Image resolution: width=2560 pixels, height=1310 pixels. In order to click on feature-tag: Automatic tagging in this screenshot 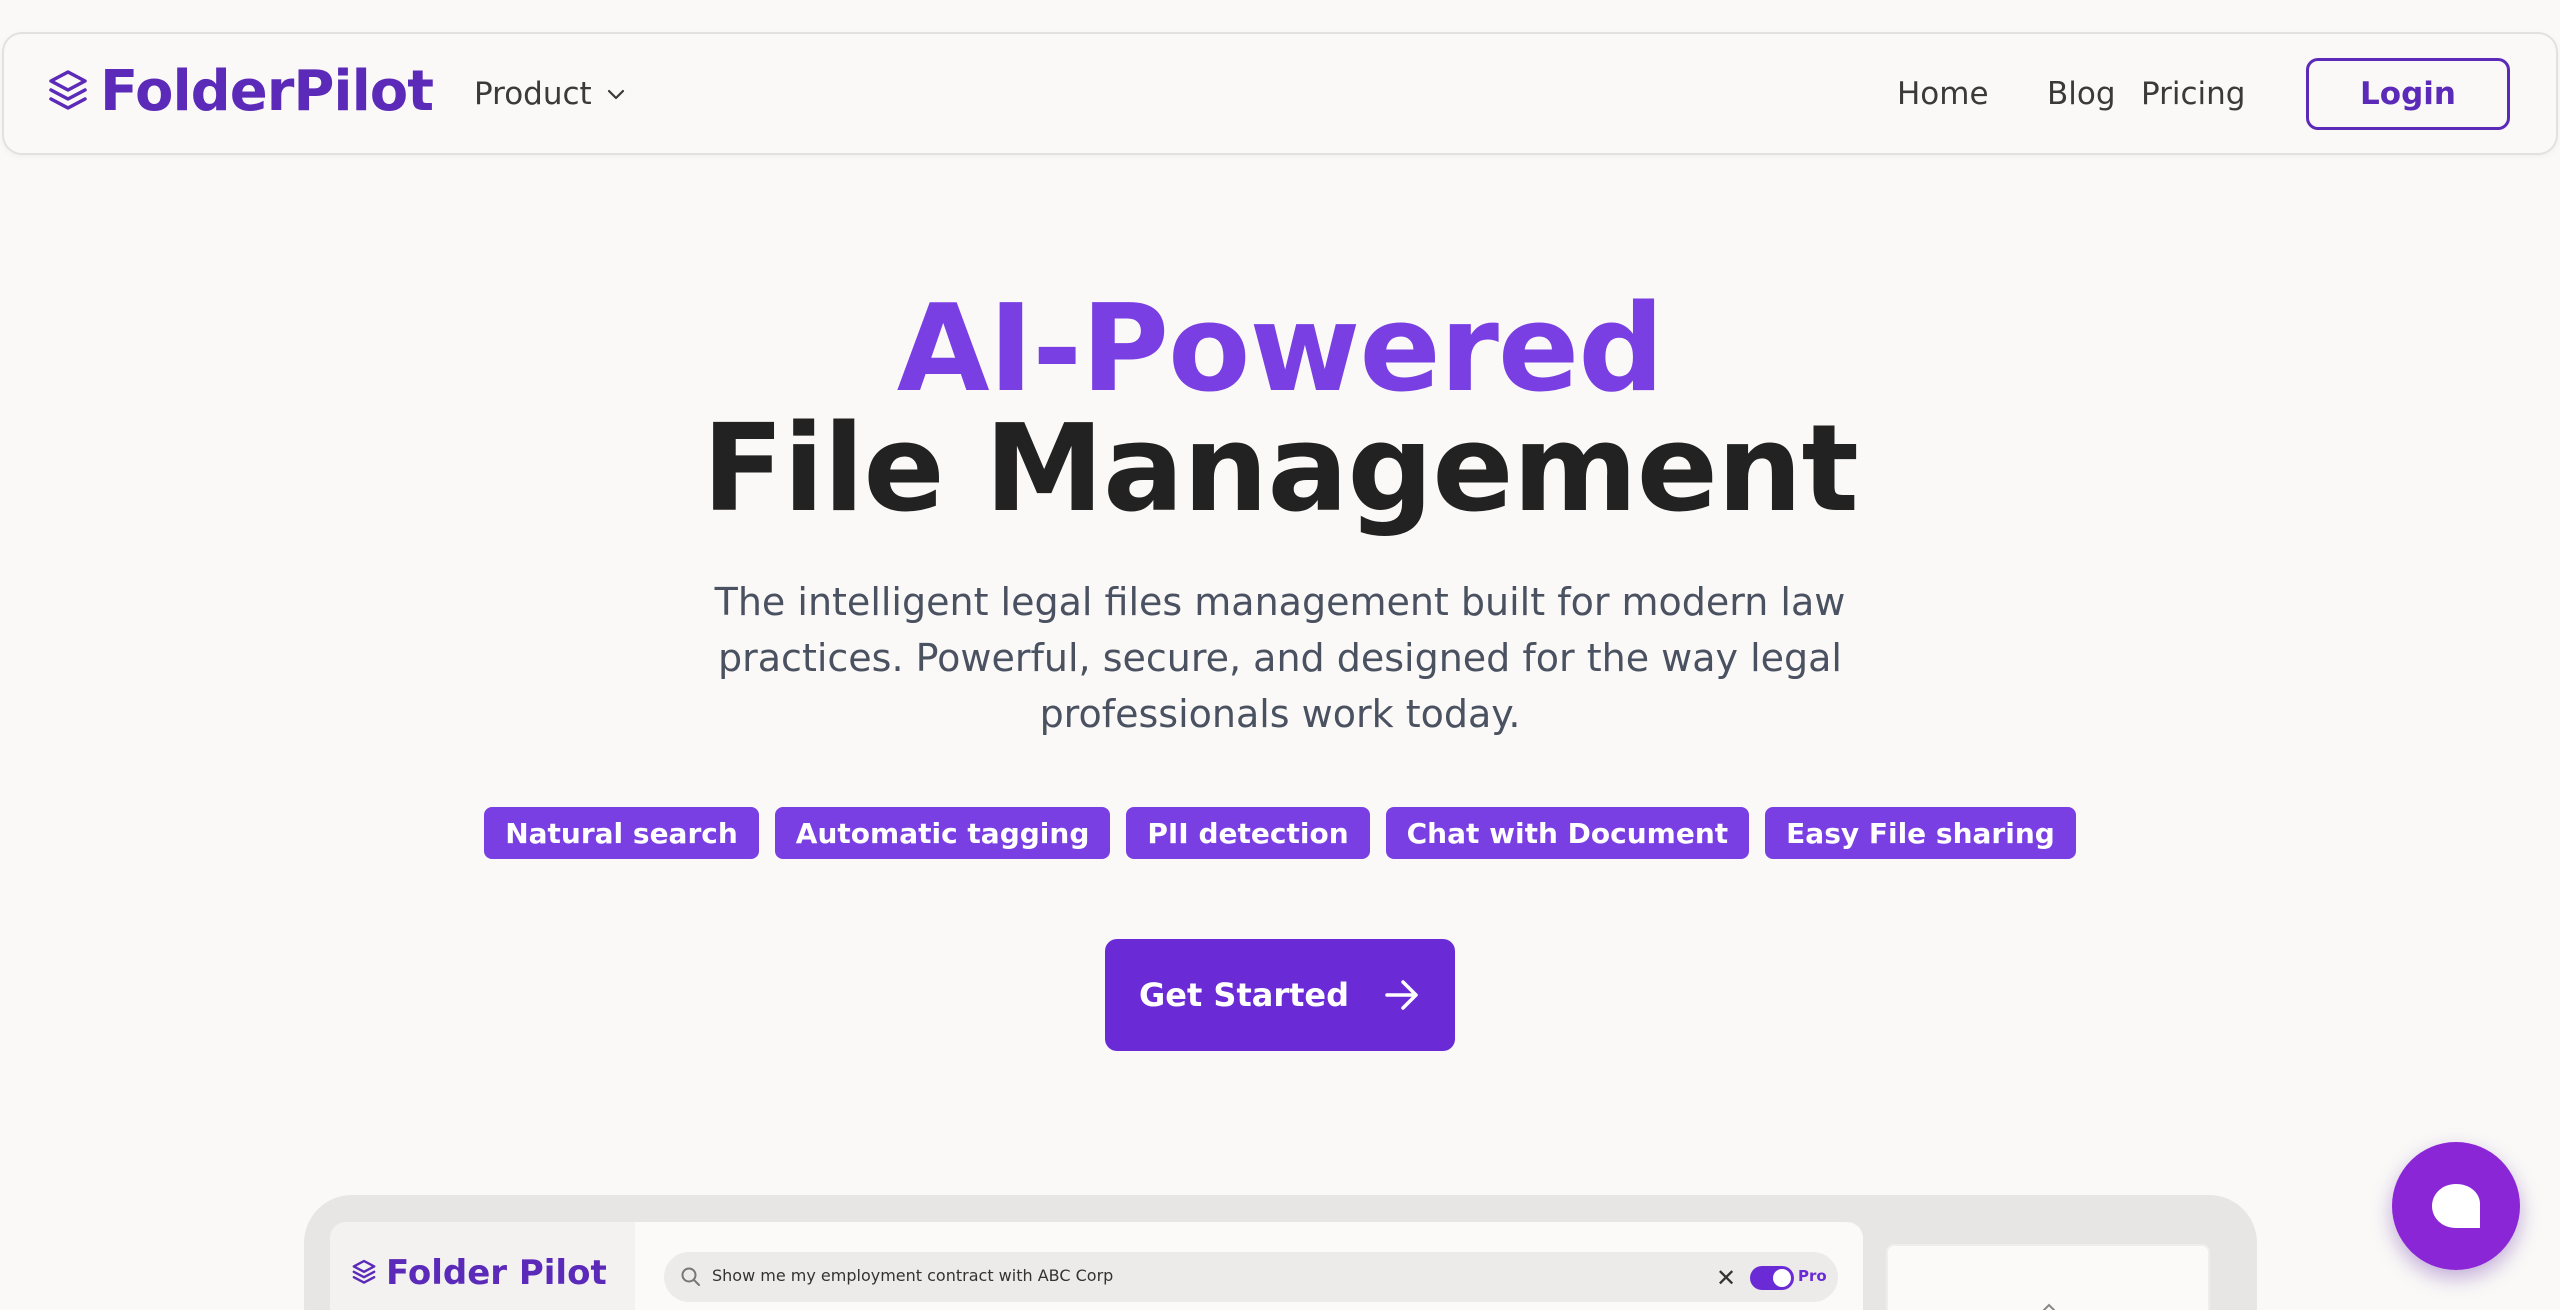, I will do `click(942, 833)`.